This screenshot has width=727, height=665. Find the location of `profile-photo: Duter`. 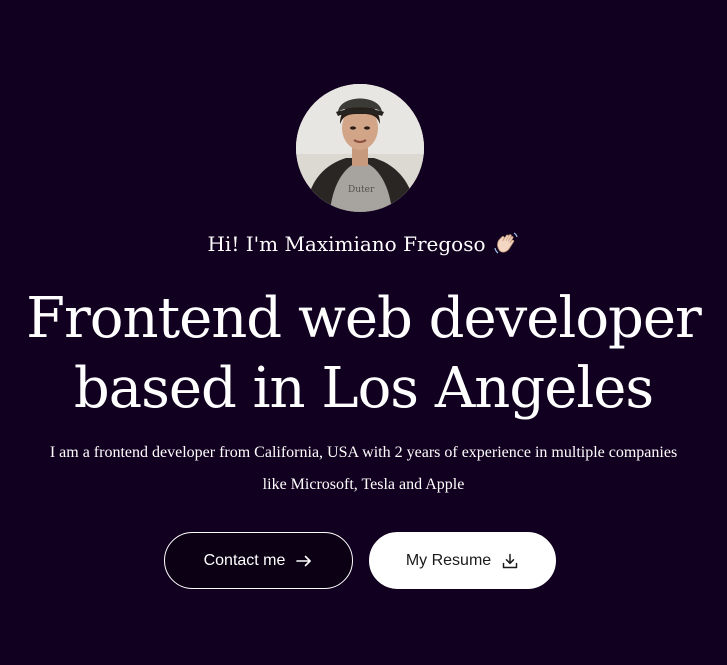

profile-photo: Duter is located at coordinates (360, 148).